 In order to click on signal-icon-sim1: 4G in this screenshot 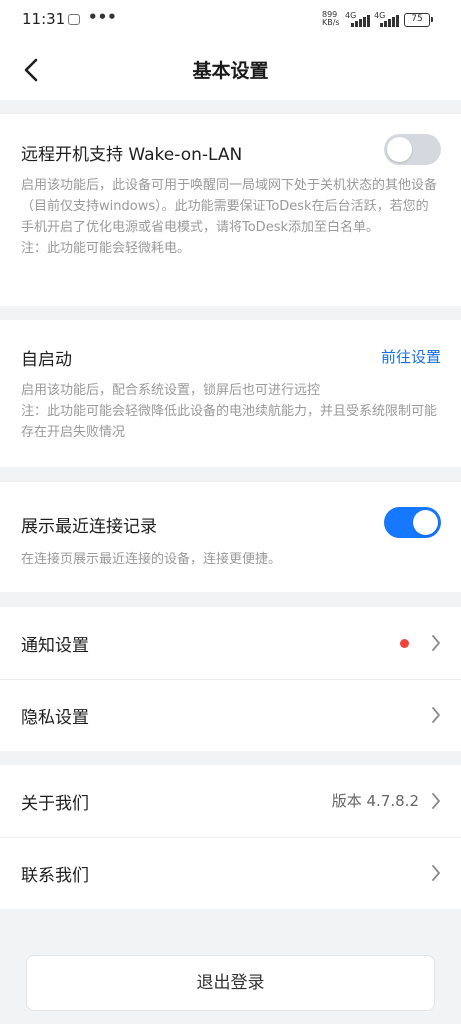, I will do `click(357, 19)`.